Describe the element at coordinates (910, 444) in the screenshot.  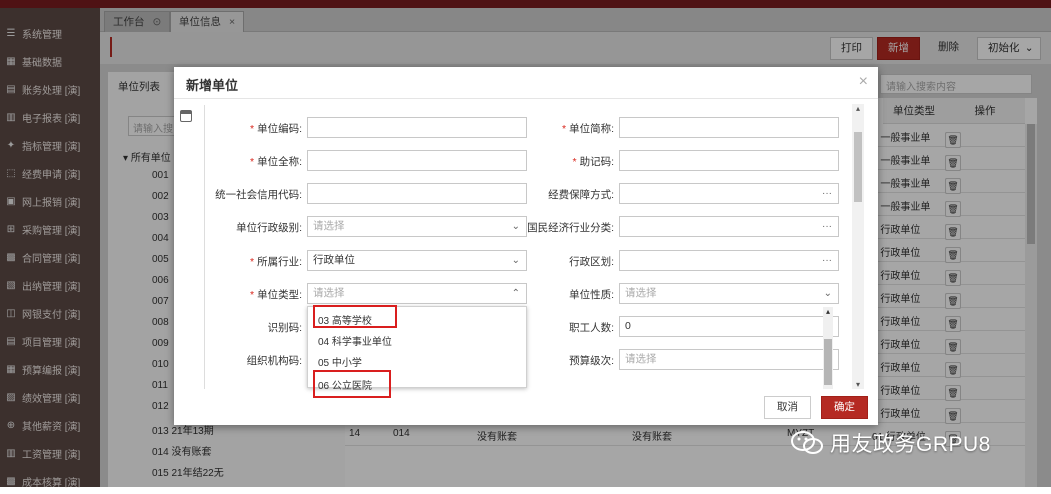
I see `watermark-text: 用友政务GRPU8` at that location.